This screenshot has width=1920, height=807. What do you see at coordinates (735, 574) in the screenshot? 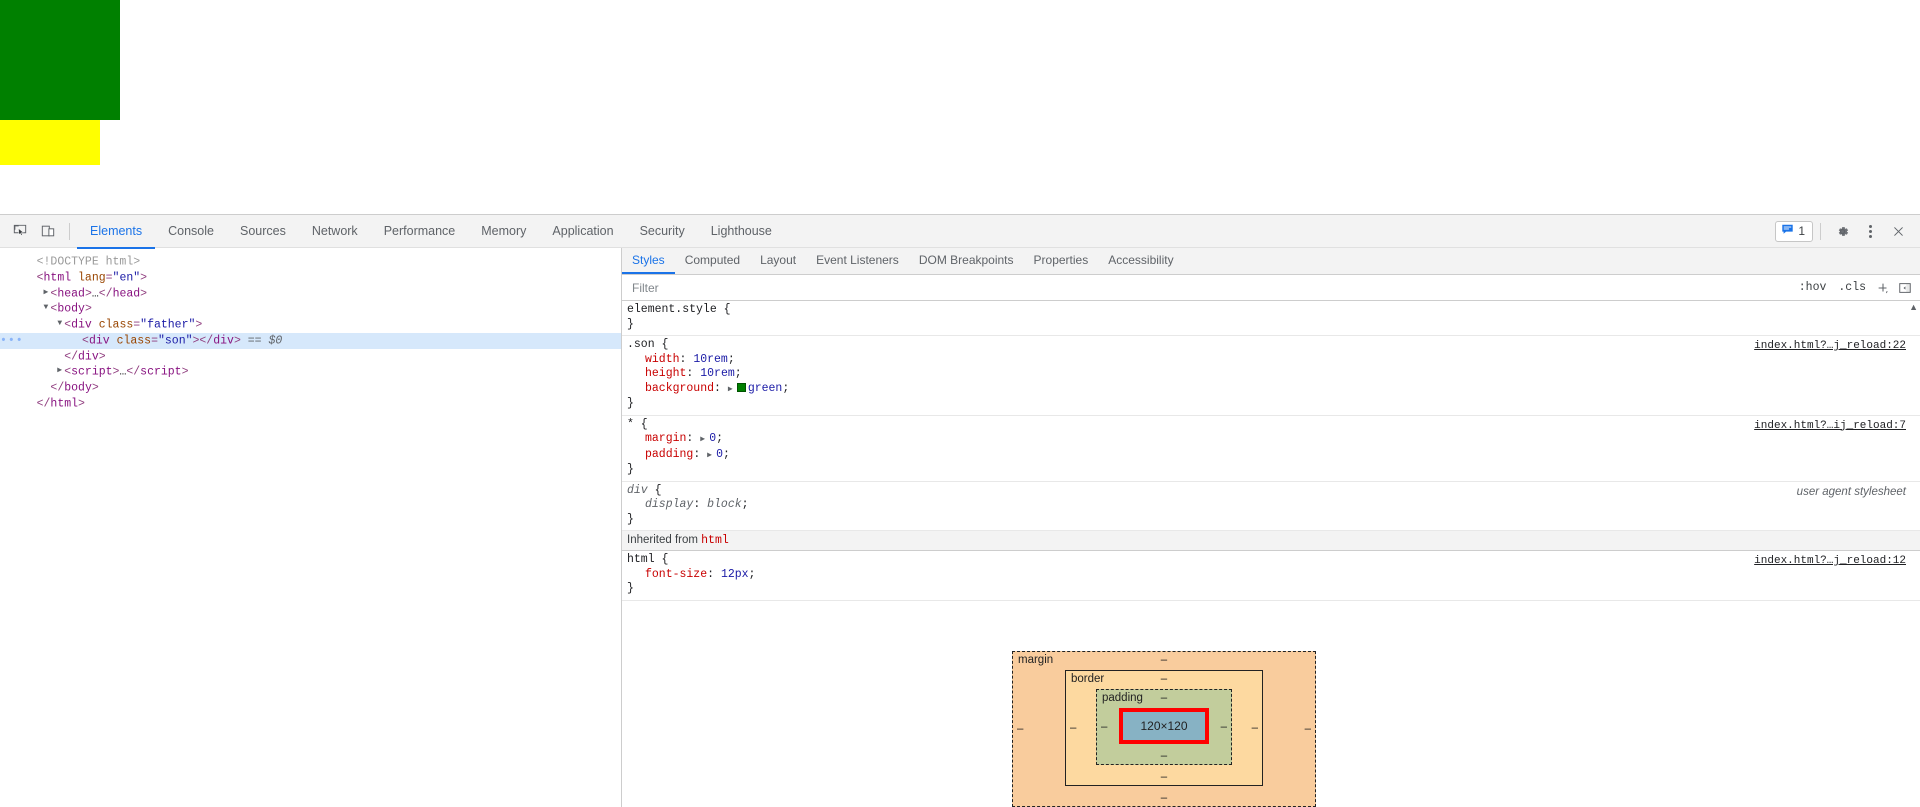
I see `css-property-value: 12px` at bounding box center [735, 574].